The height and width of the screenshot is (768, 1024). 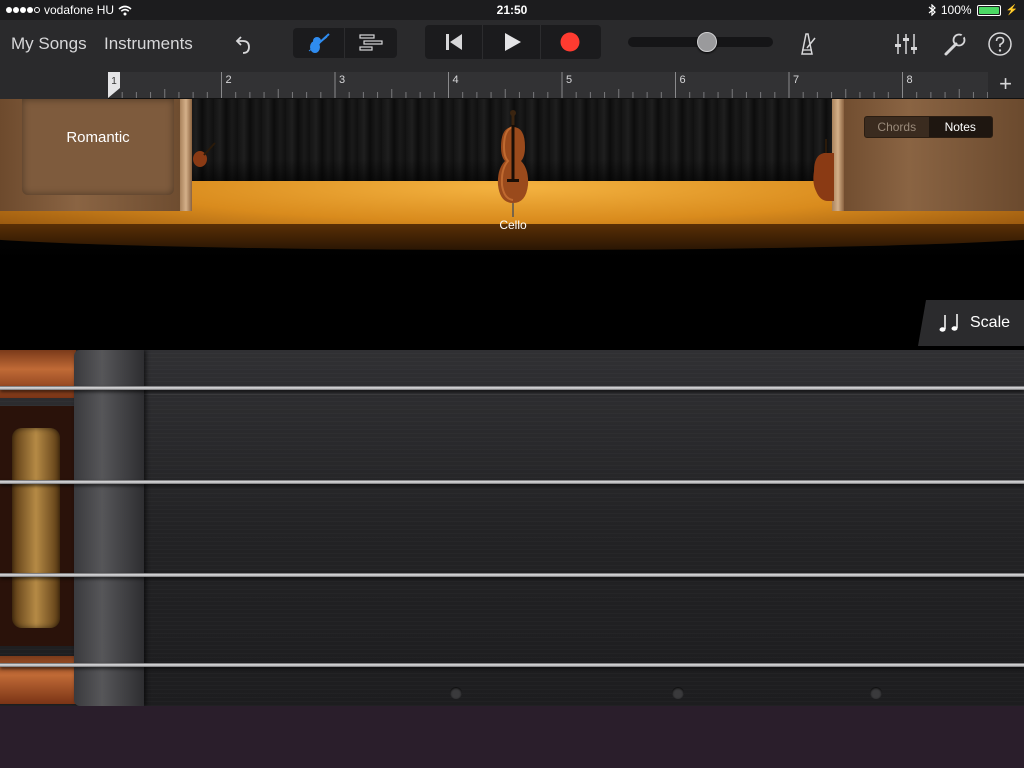 I want to click on ruler-bar-label: 5, so click(x=569, y=80).